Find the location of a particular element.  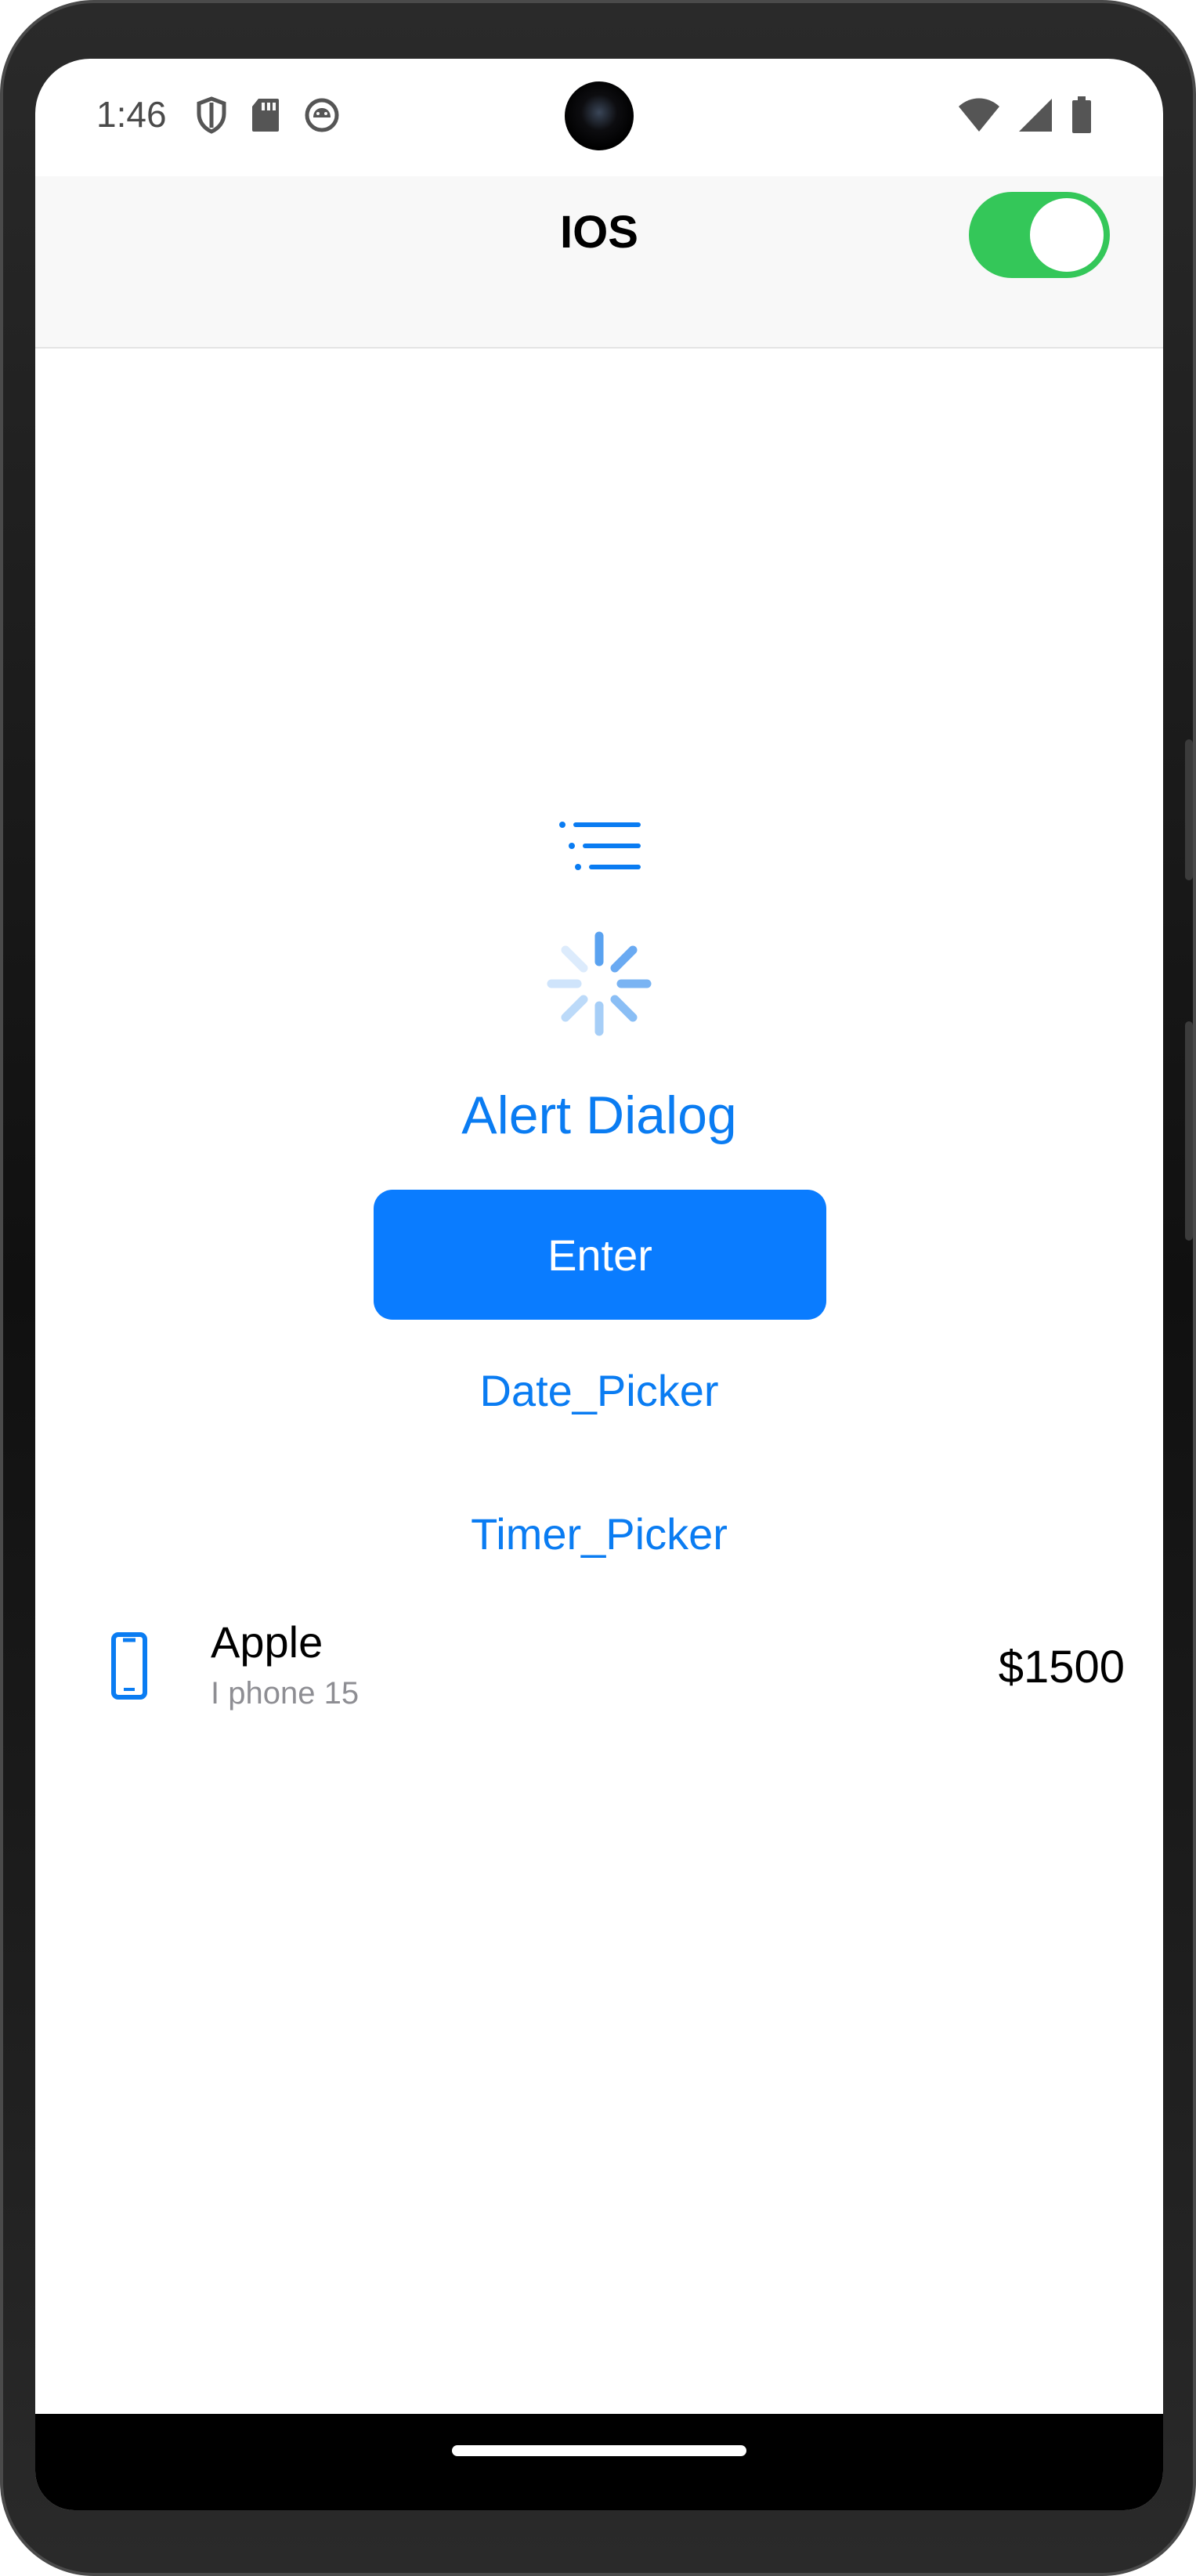

home-indicator is located at coordinates (599, 2450).